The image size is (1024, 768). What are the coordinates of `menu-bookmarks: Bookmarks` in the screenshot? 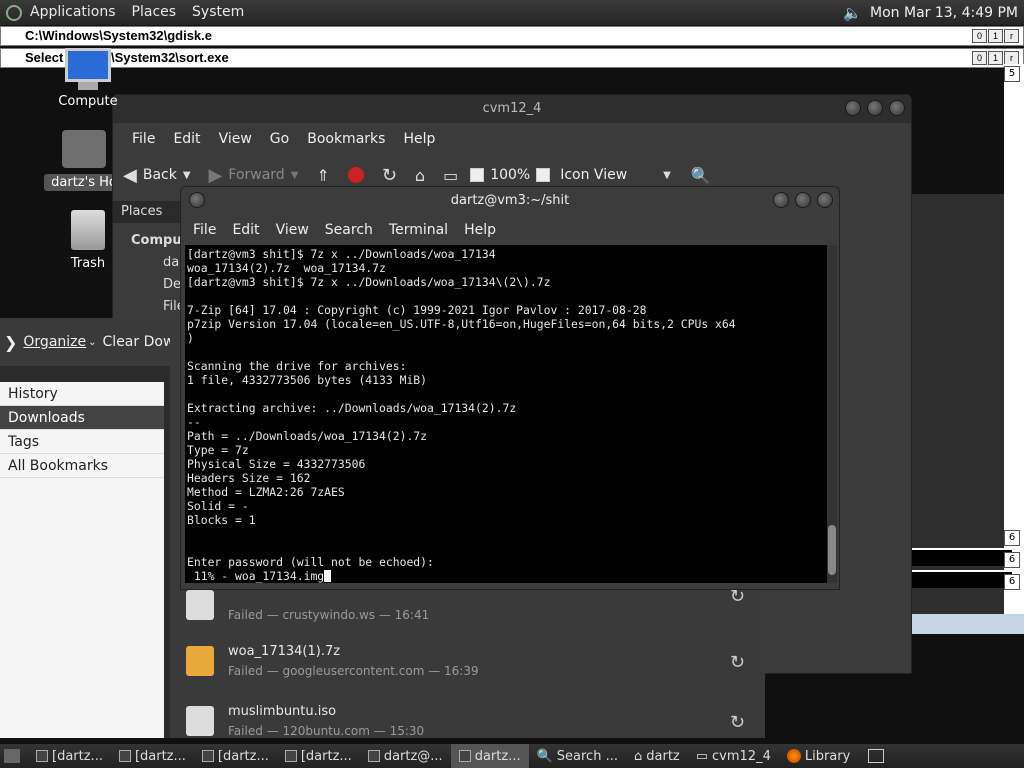 It's located at (346, 139).